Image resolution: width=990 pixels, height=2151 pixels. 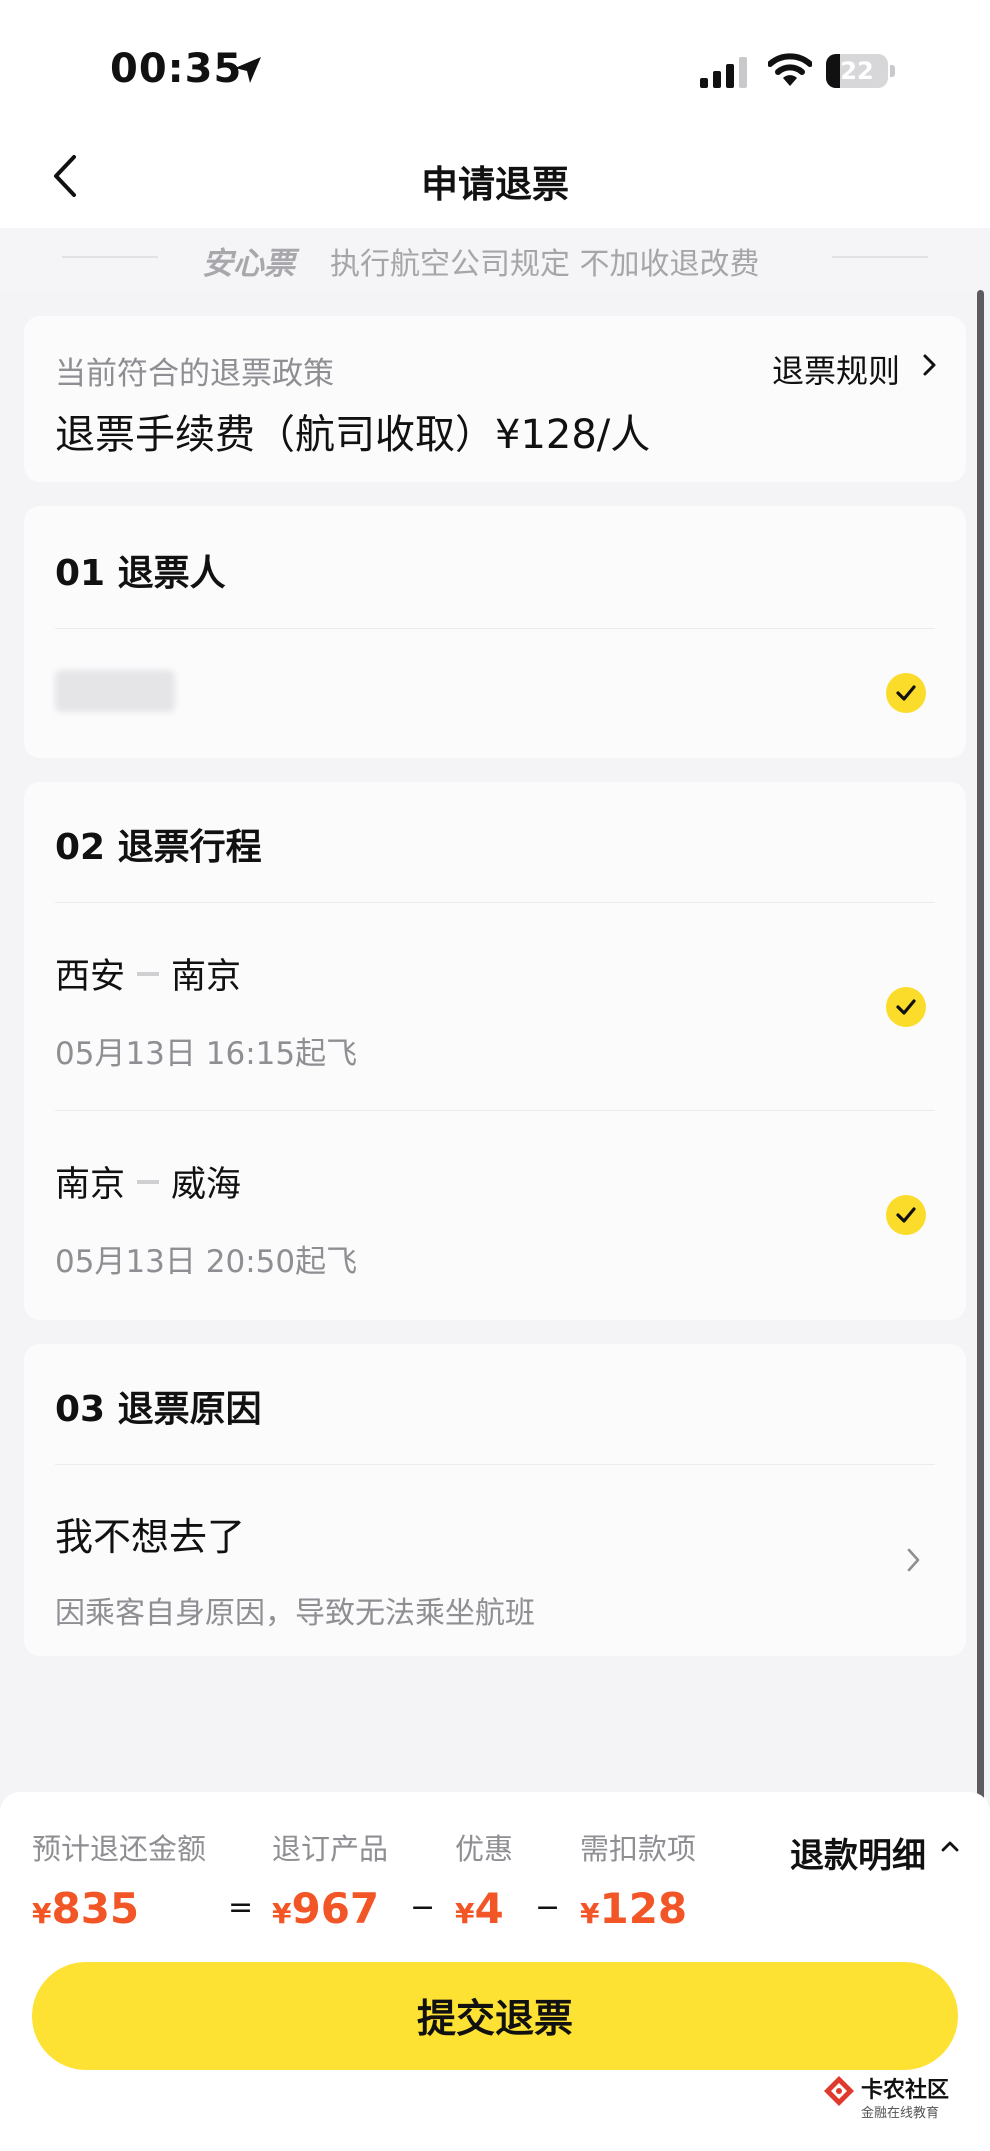 What do you see at coordinates (495, 184) in the screenshot?
I see `page-title: 申请退票` at bounding box center [495, 184].